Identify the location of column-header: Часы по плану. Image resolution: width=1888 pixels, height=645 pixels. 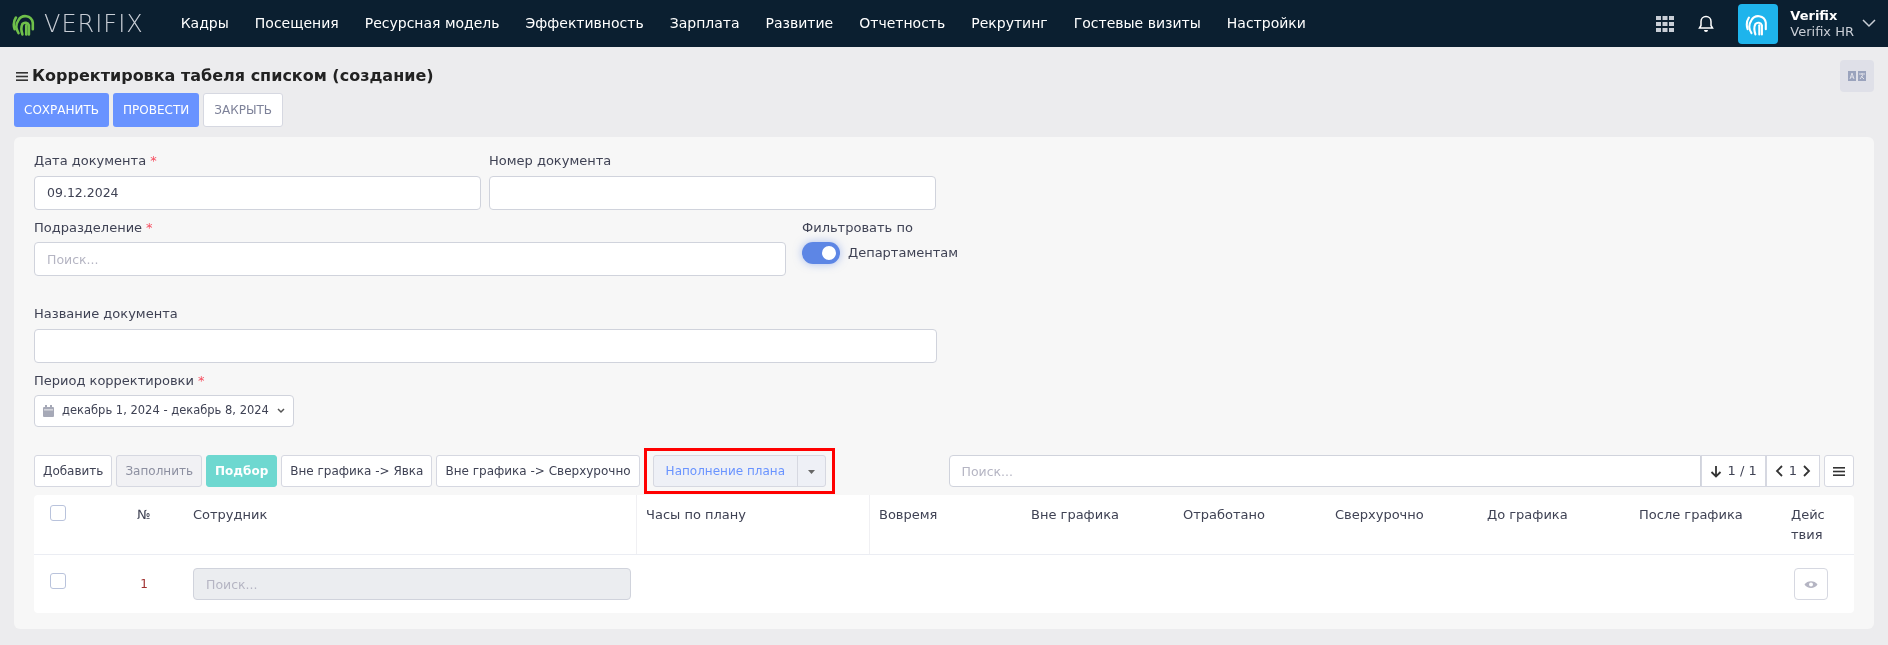
(696, 514).